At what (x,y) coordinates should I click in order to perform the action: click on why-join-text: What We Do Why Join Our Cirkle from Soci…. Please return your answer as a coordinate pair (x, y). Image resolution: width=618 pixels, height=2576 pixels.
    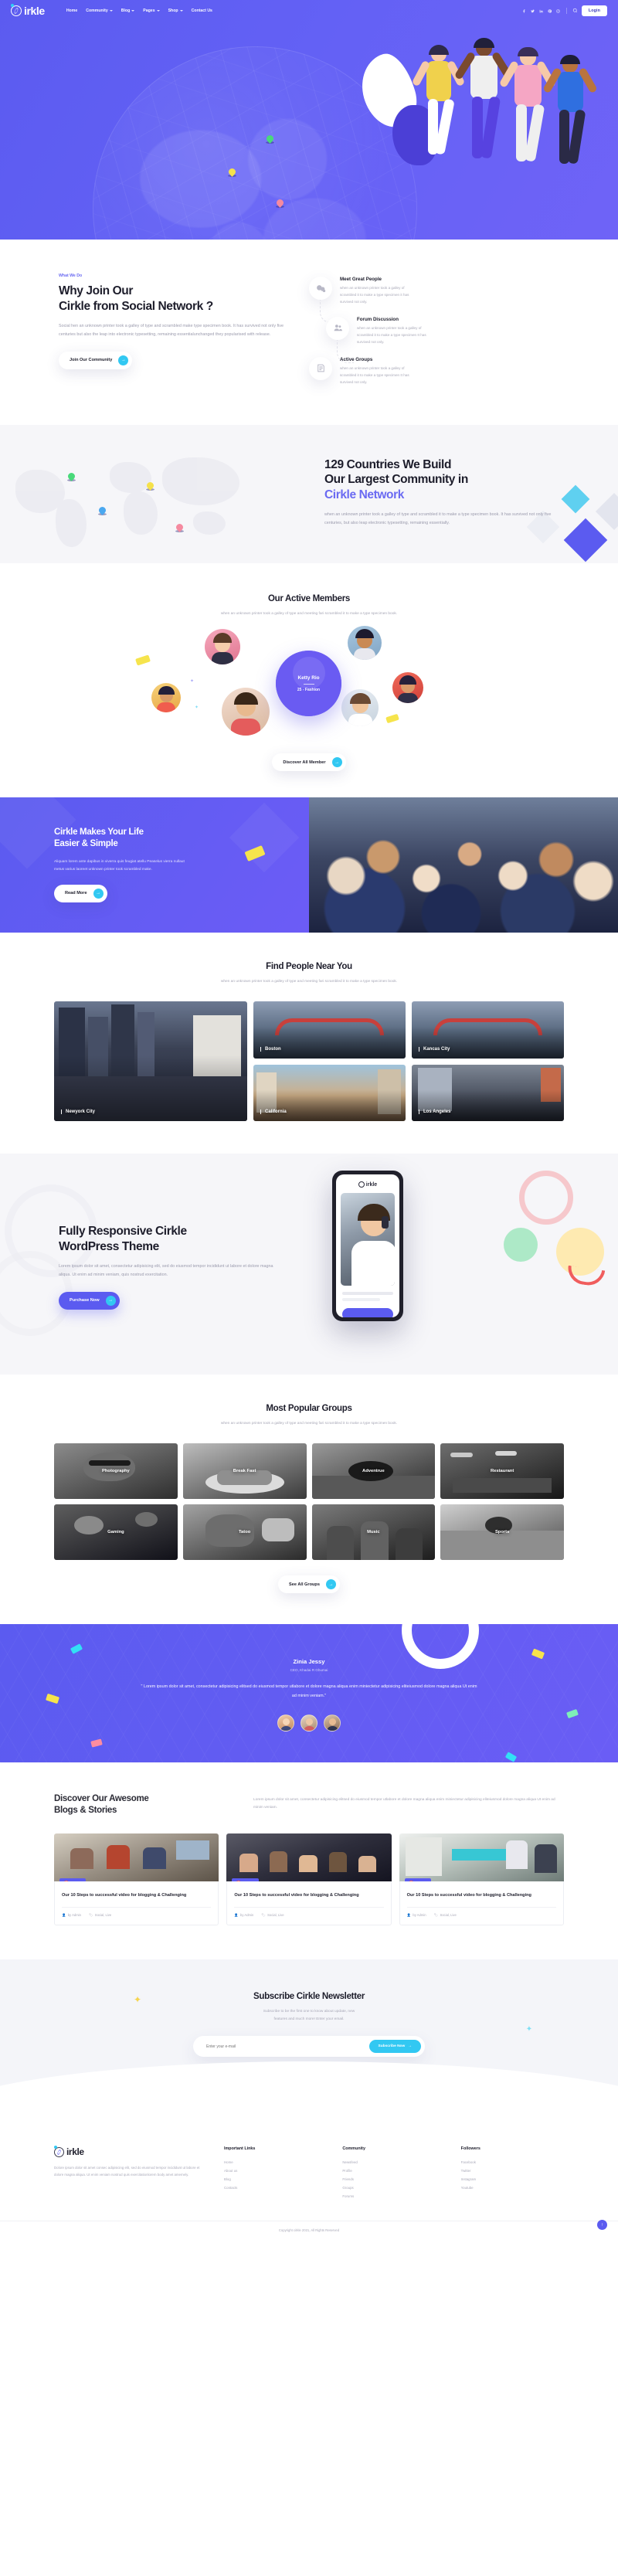
    Looking at the image, I should click on (170, 335).